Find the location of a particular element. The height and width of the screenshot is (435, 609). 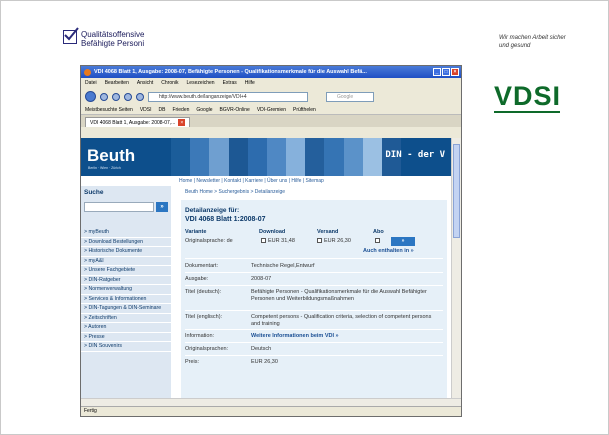

banner-stripes is located at coordinates (286, 157).